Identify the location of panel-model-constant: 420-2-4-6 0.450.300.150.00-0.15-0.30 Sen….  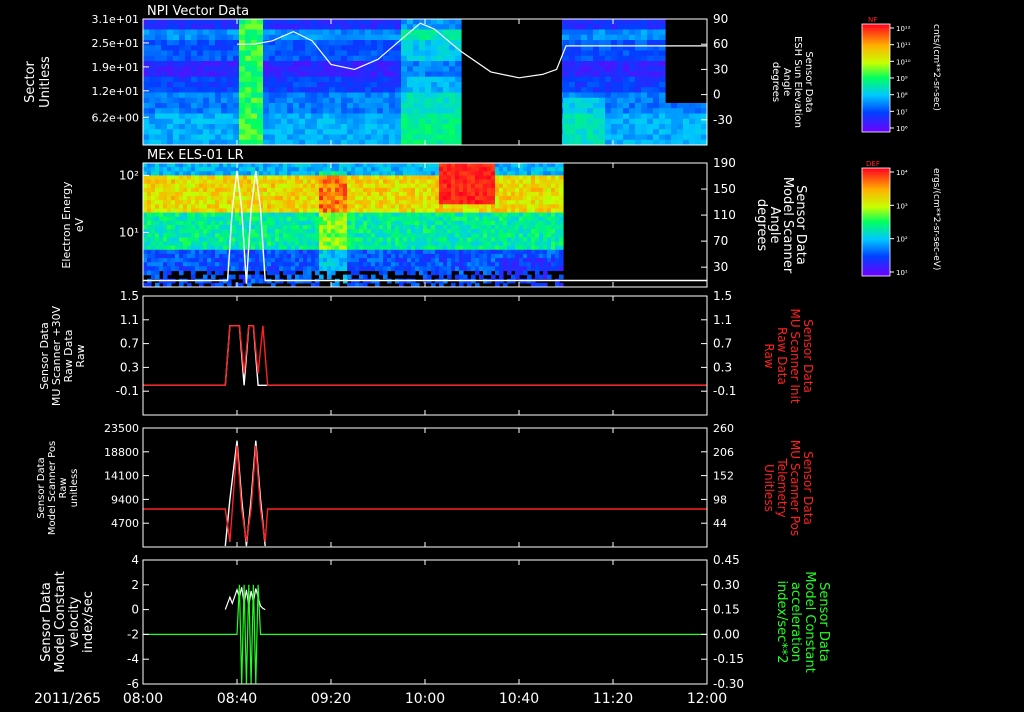
(435, 622).